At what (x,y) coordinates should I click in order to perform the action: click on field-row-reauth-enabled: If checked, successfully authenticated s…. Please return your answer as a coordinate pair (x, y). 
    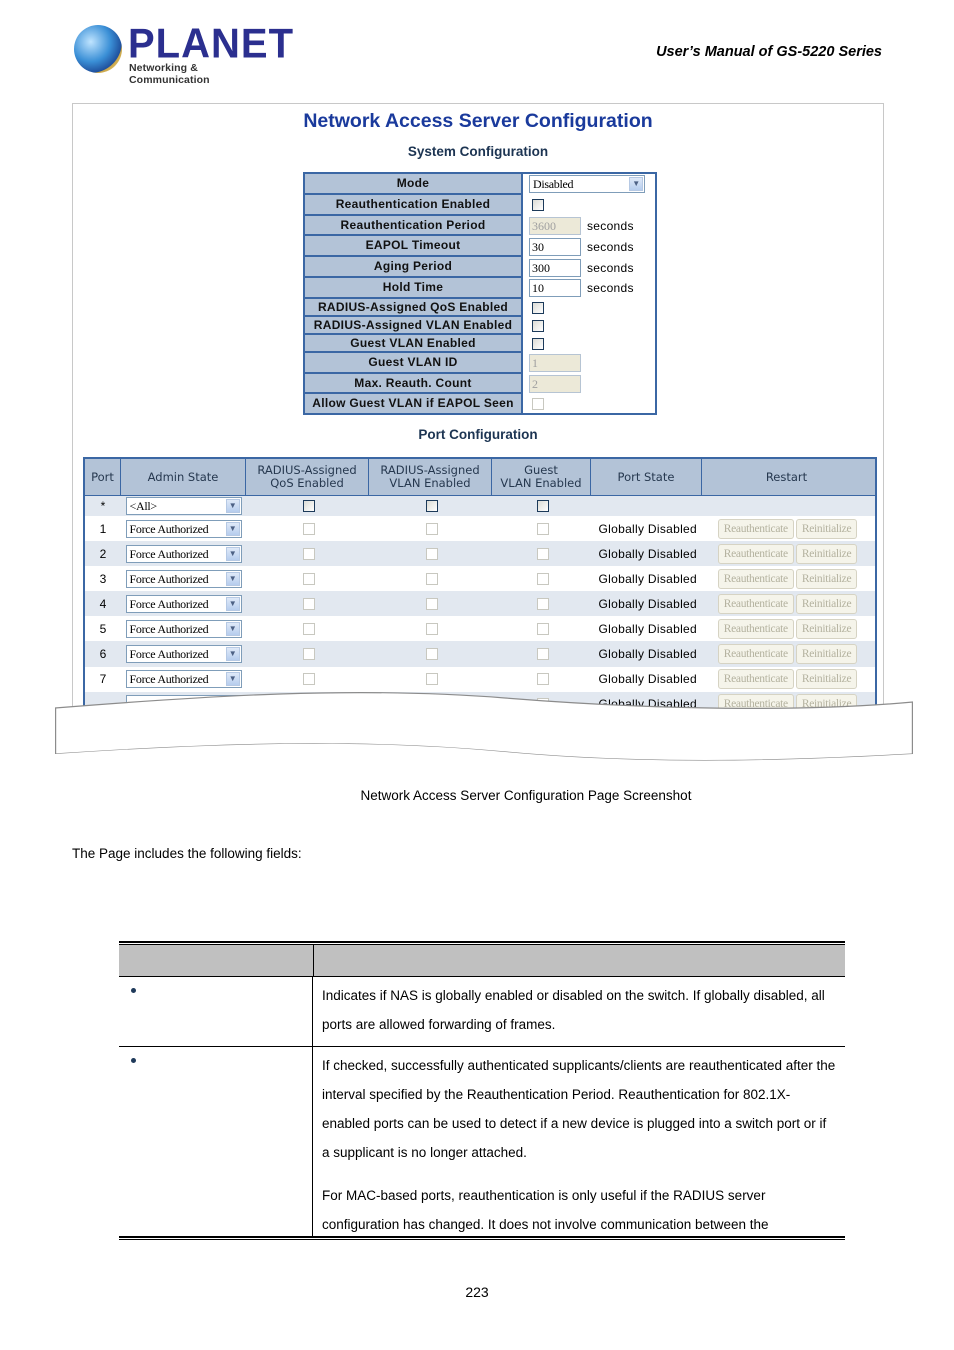
    Looking at the image, I should click on (482, 1141).